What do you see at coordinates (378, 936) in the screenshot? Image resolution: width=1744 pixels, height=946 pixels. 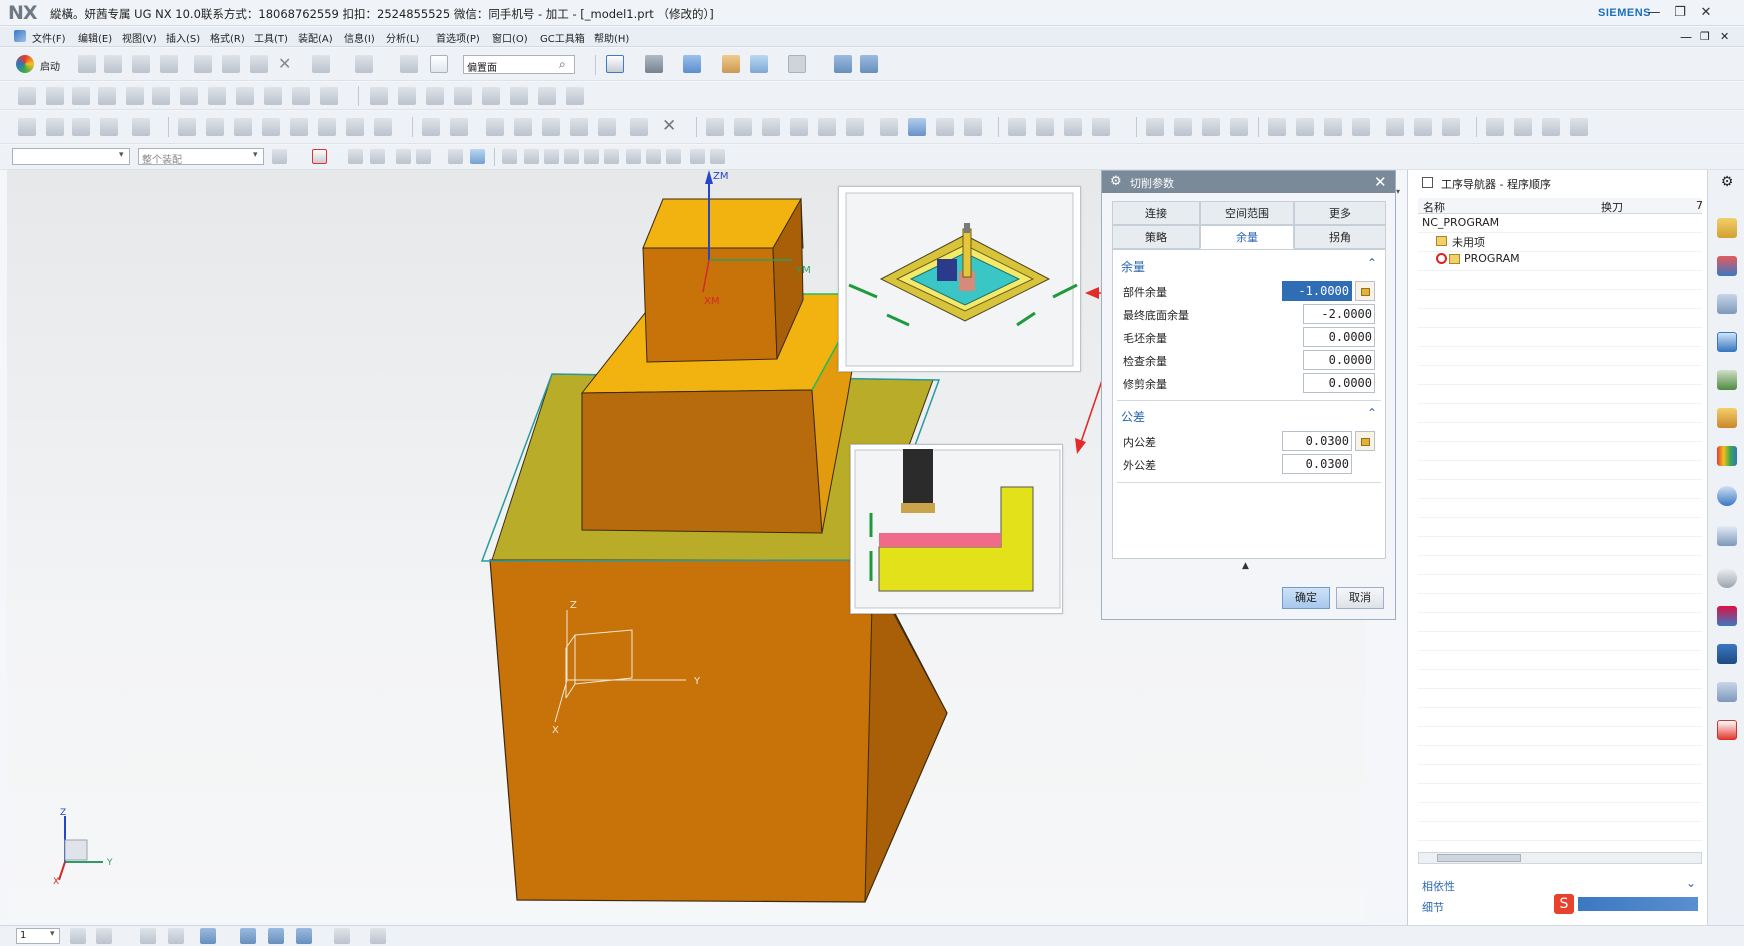 I see `ruler-icon` at bounding box center [378, 936].